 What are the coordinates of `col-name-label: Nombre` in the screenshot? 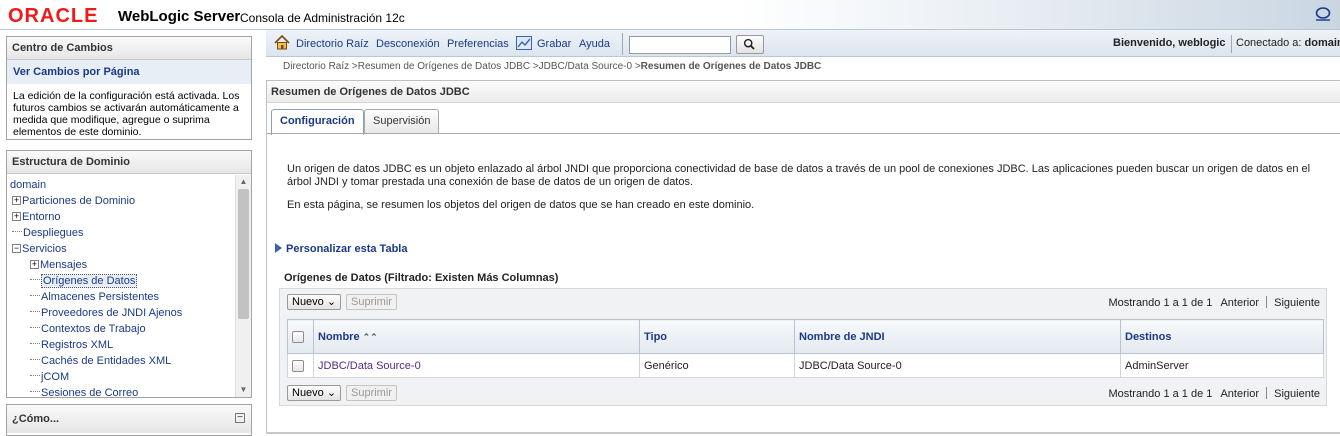 It's located at (339, 337).